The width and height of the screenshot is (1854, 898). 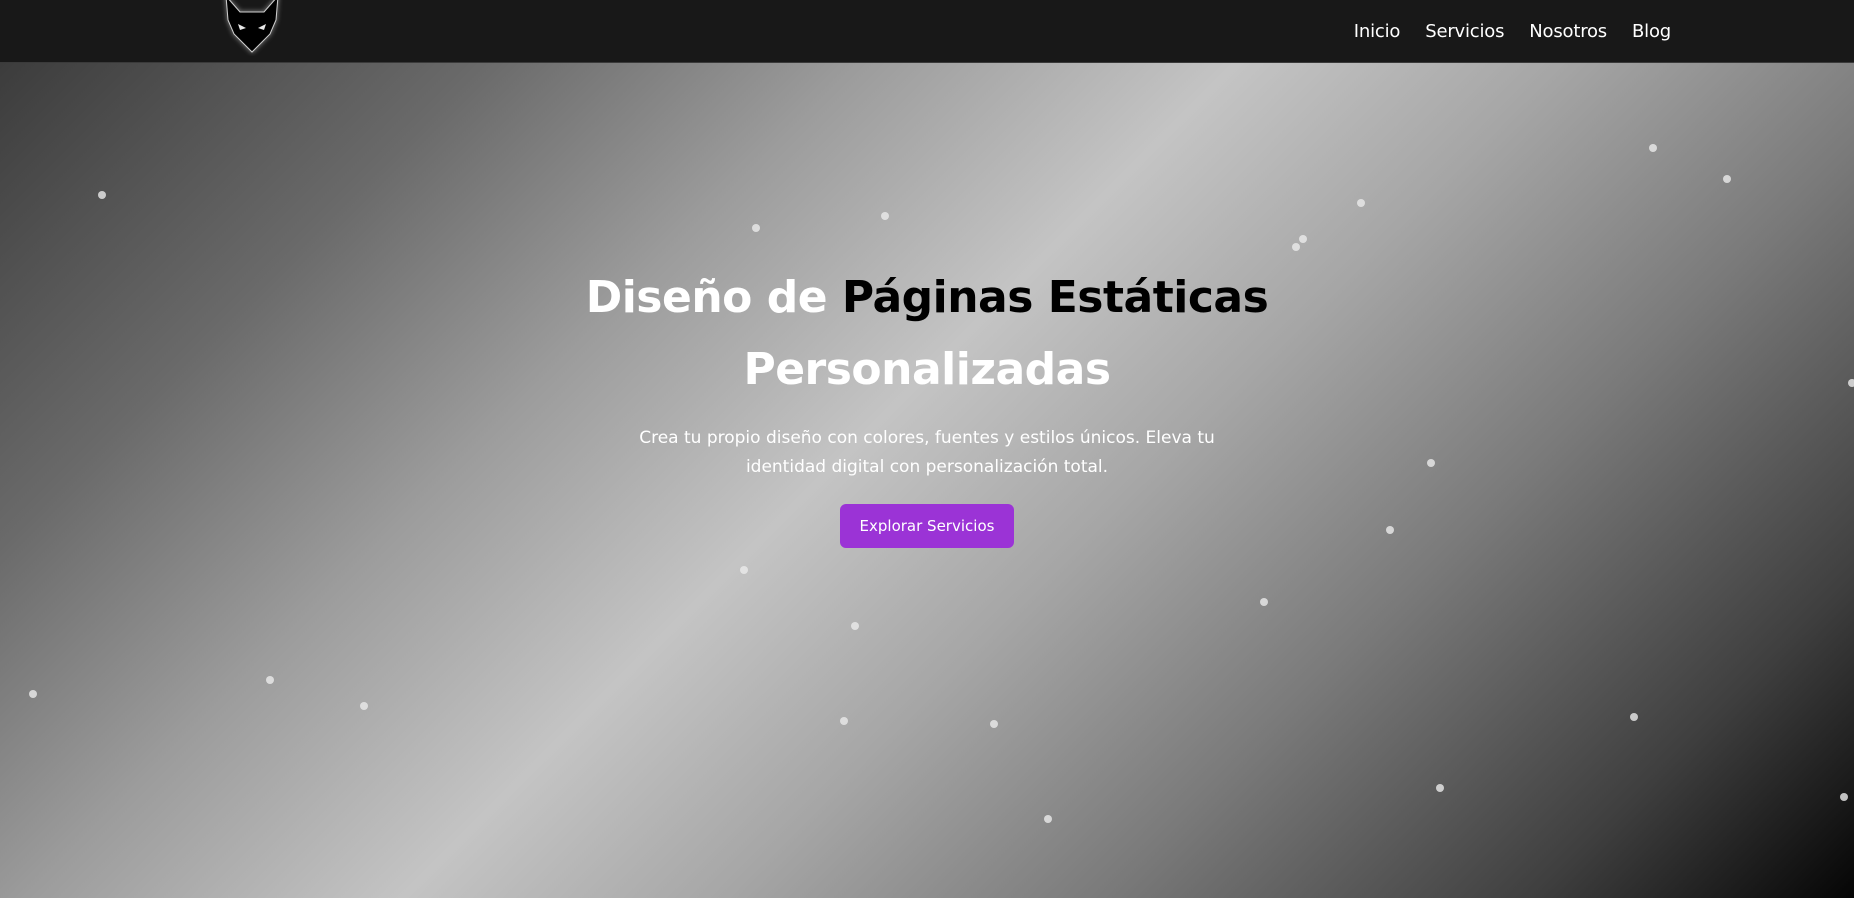 What do you see at coordinates (1651, 31) in the screenshot?
I see `nav-blog: Blog` at bounding box center [1651, 31].